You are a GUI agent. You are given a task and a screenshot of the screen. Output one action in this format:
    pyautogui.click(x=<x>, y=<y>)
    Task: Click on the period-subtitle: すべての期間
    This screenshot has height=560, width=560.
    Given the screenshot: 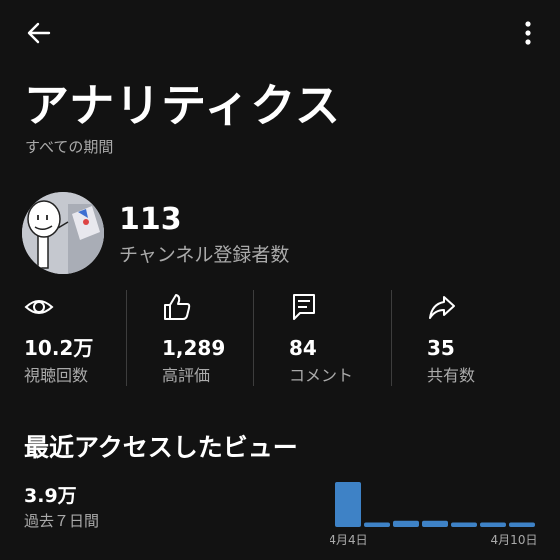 What is the action you would take?
    pyautogui.click(x=69, y=147)
    